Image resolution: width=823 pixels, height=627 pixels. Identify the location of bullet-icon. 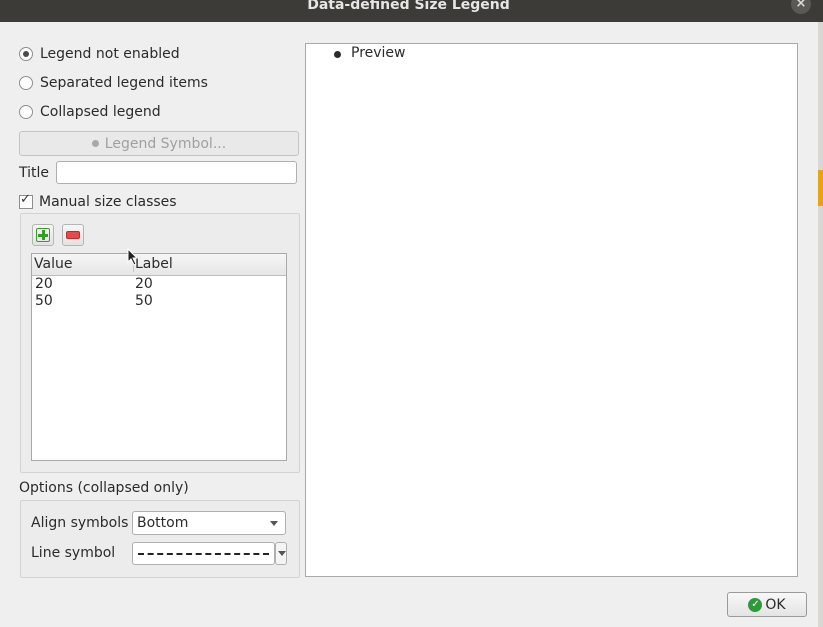
(337, 54).